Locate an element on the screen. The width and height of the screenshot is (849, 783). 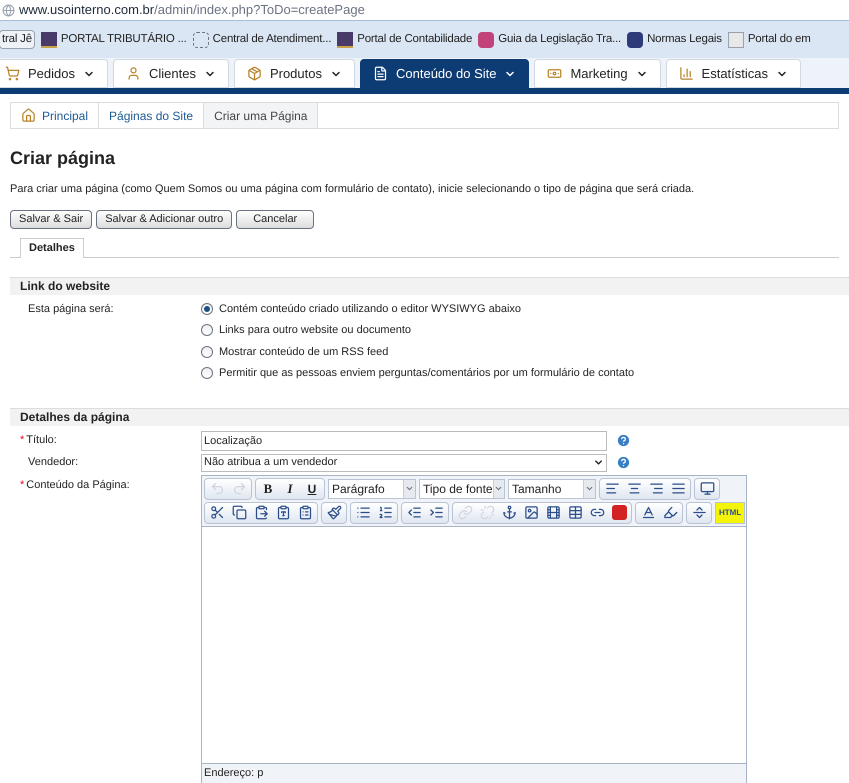
action-button: Cancelar is located at coordinates (275, 219).